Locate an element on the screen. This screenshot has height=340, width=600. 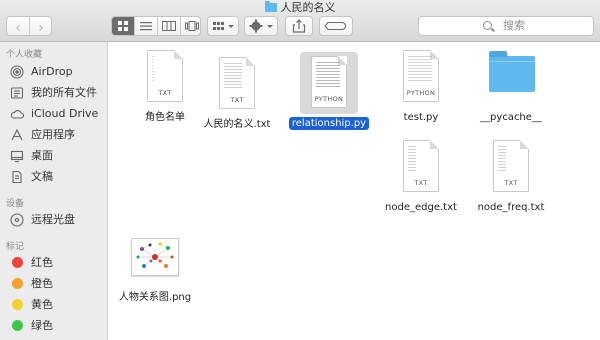
column-view-button is located at coordinates (169, 26).